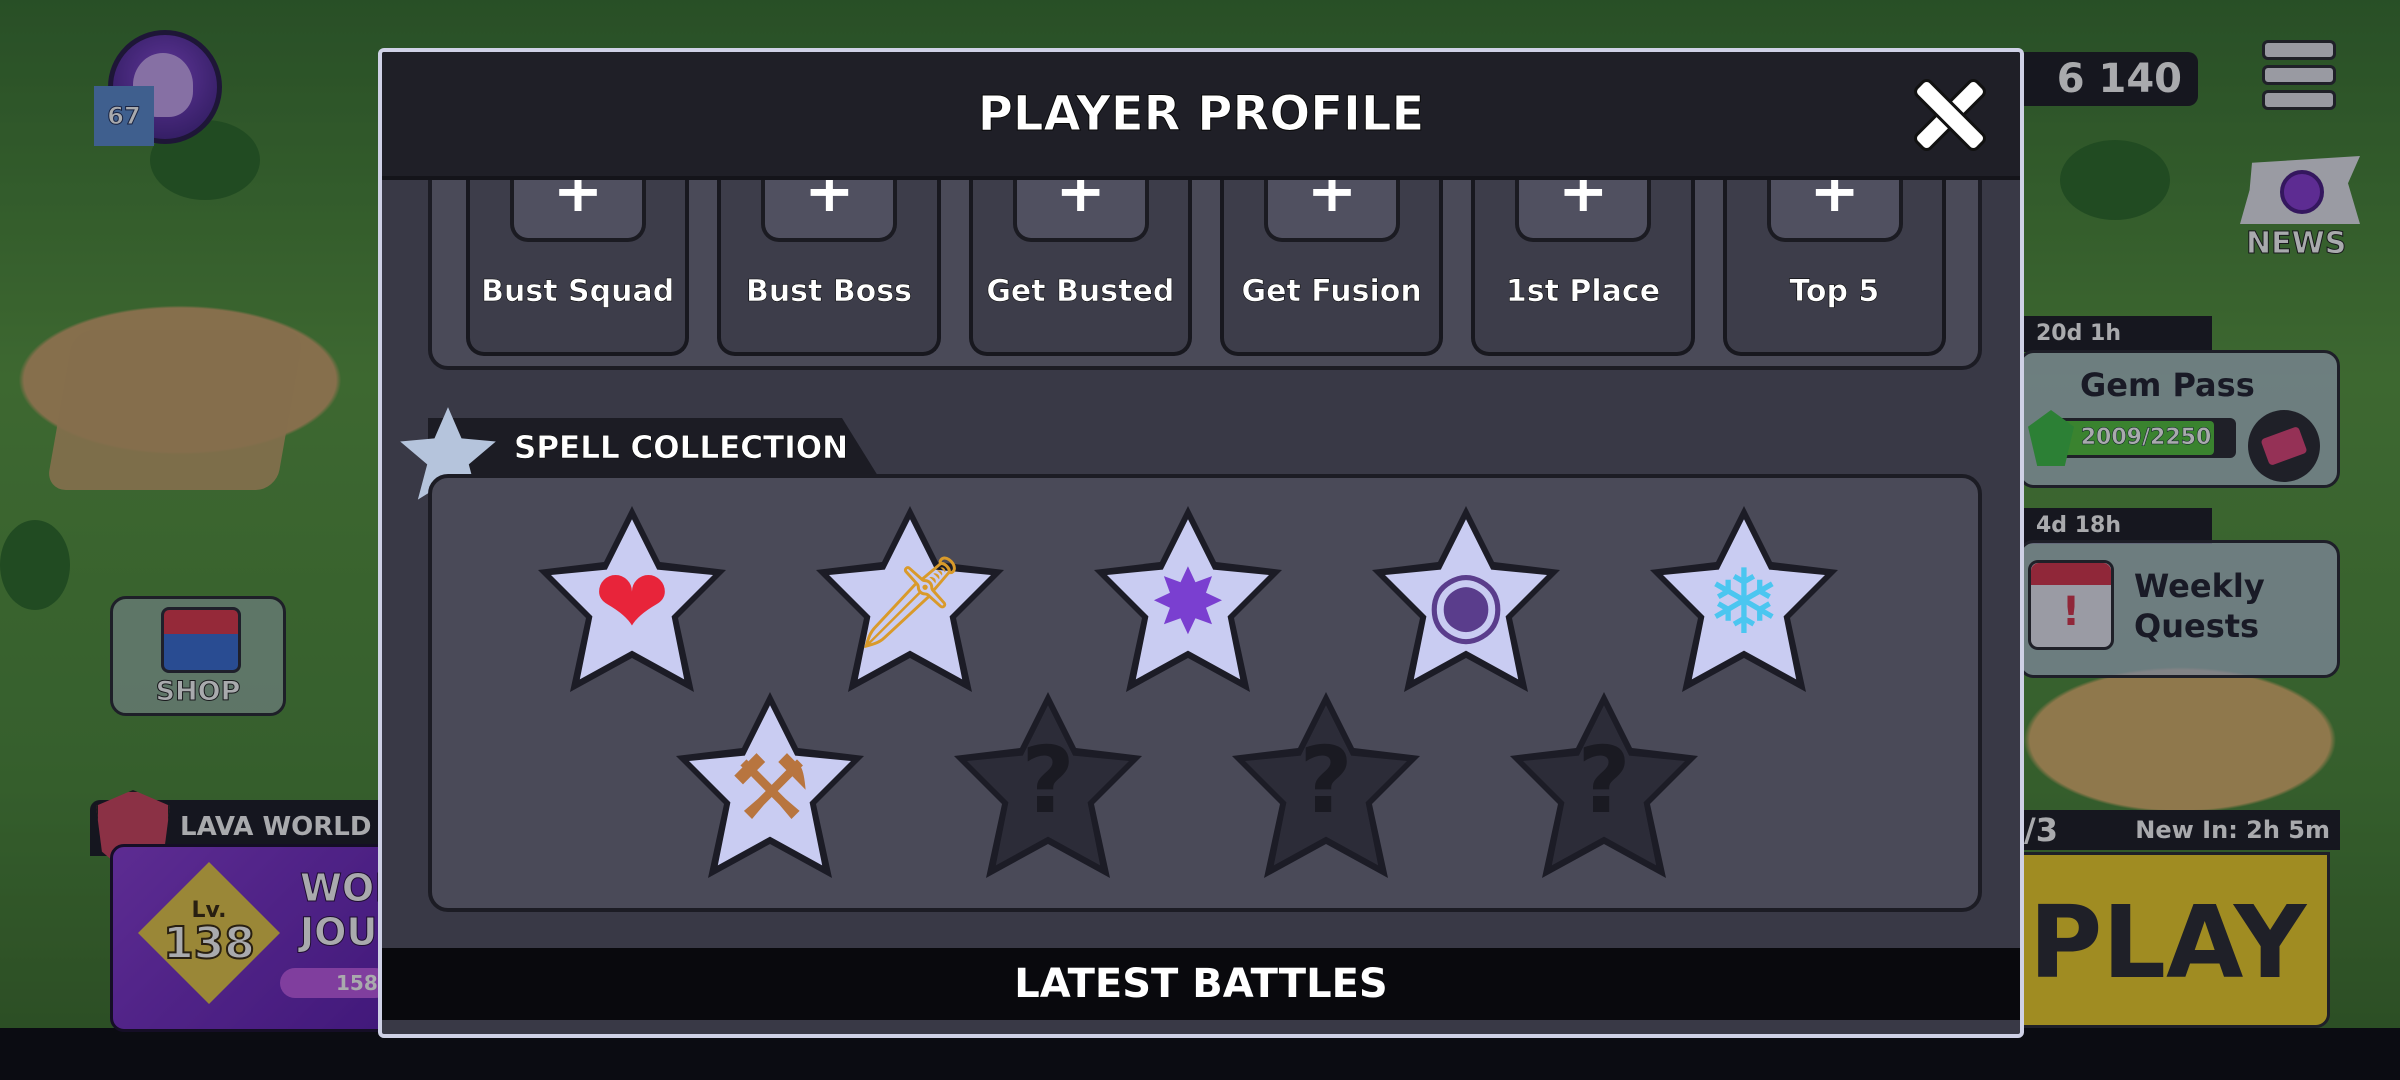 Image resolution: width=2400 pixels, height=1080 pixels. Describe the element at coordinates (1201, 114) in the screenshot. I see `modal-title: PLAYER PROFILE` at that location.